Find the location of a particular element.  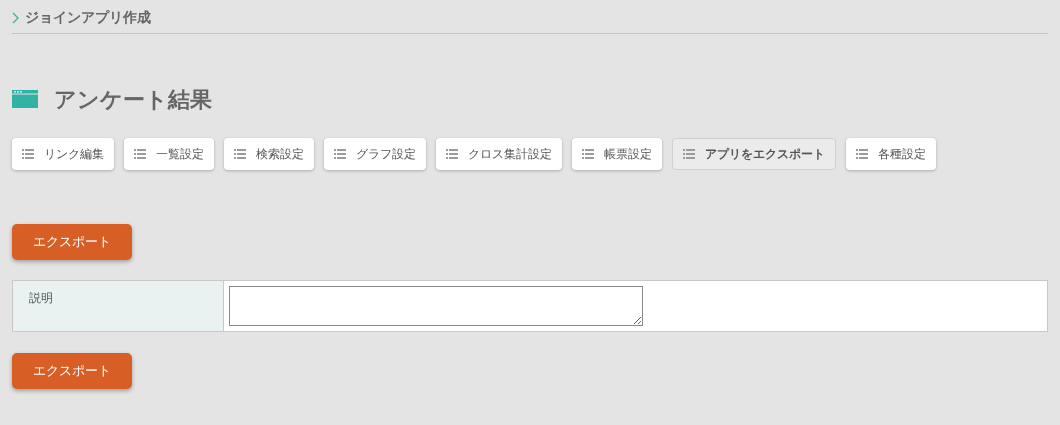

breadcrumb: ジョインアプリ作成 is located at coordinates (88, 17).